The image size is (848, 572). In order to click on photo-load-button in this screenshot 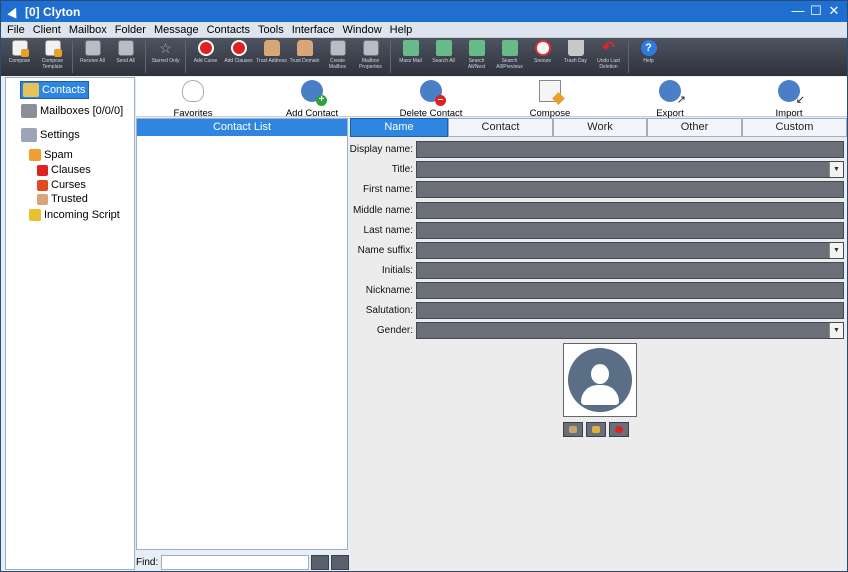, I will do `click(573, 429)`.